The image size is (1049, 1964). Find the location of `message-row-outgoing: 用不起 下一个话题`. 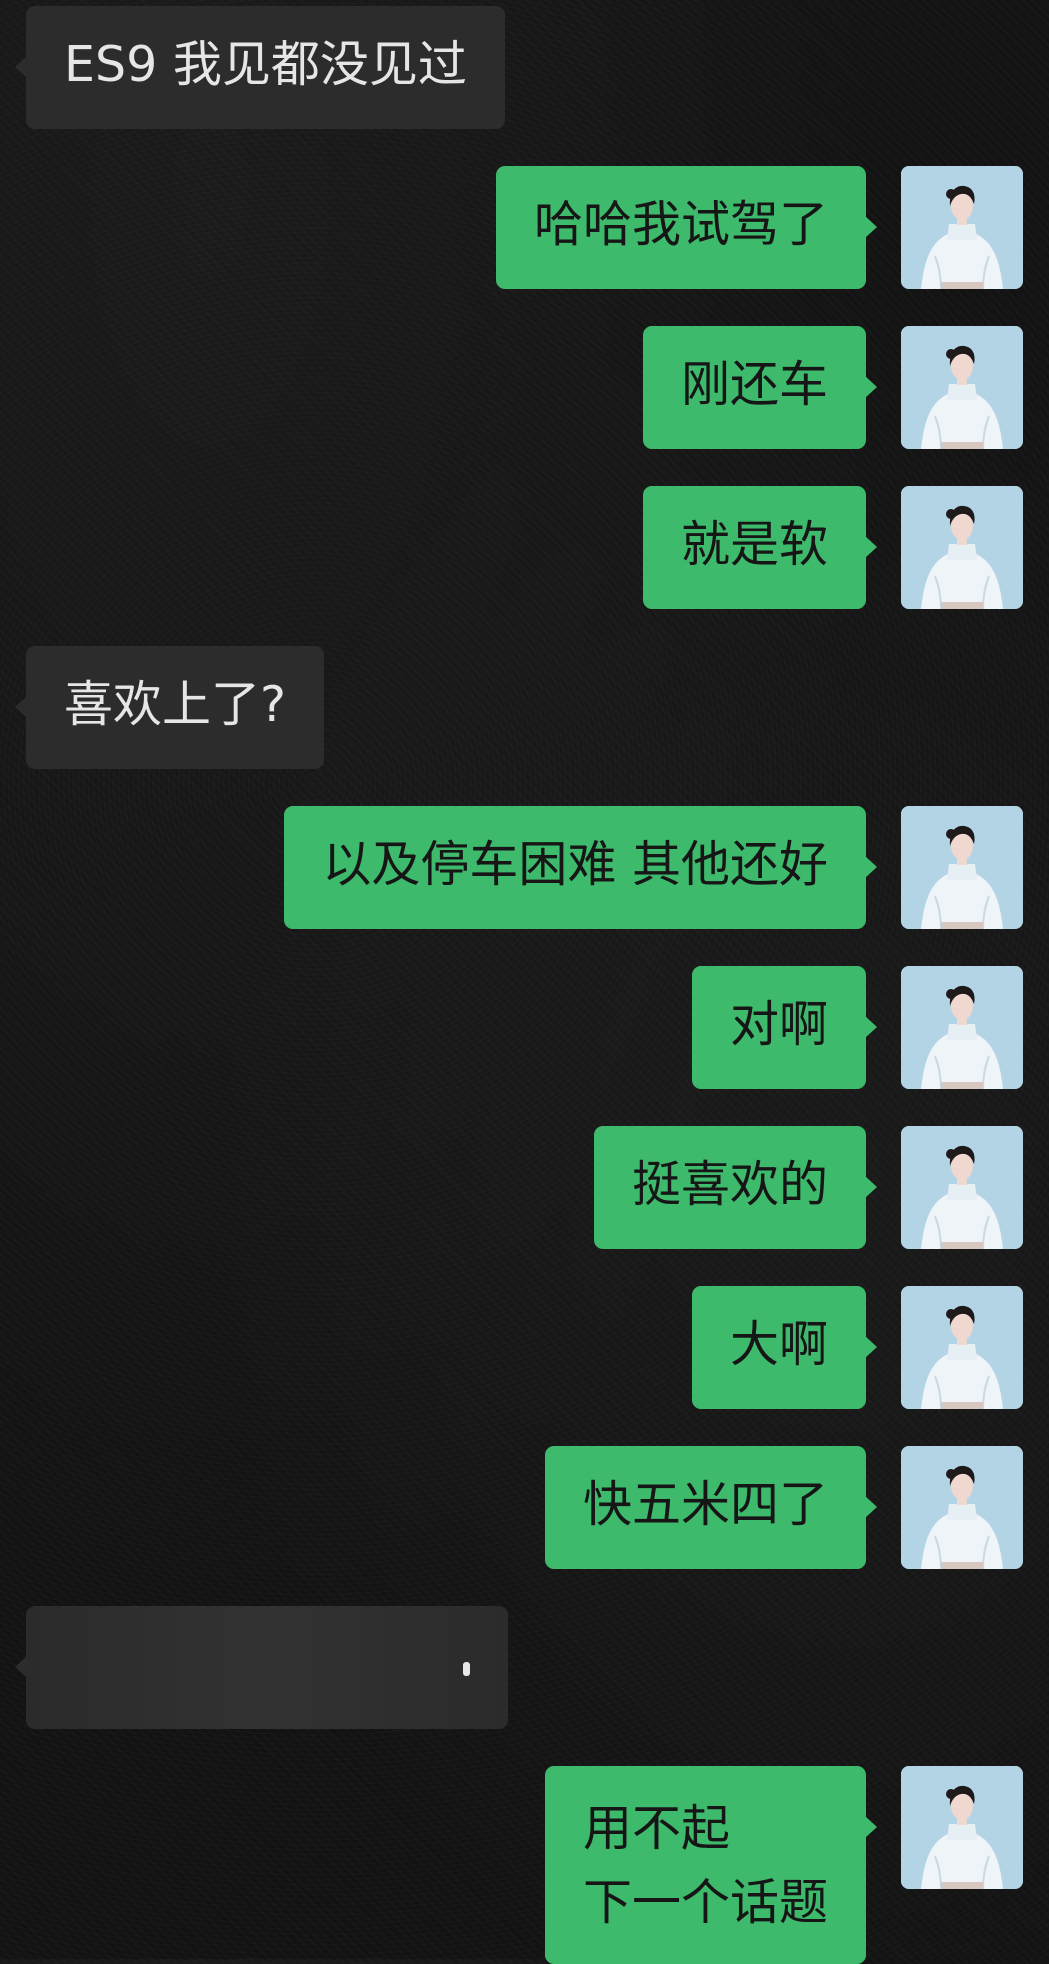

message-row-outgoing: 用不起 下一个话题 is located at coordinates (524, 1865).